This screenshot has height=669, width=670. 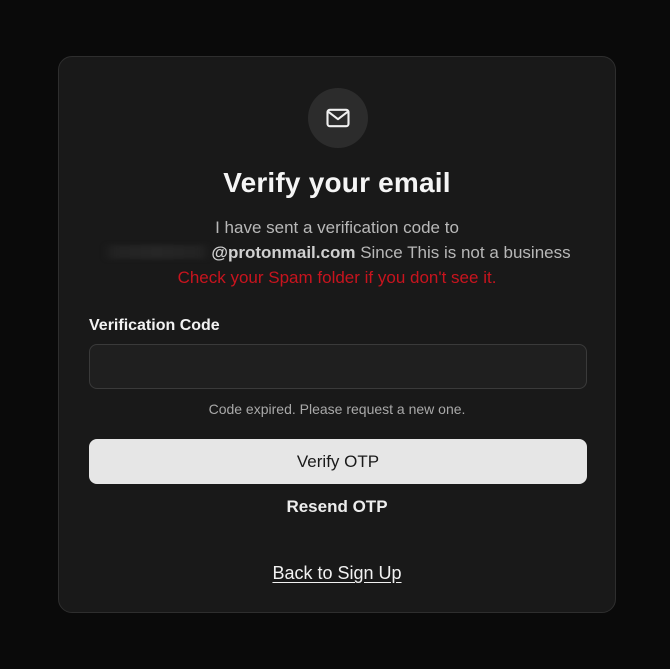 What do you see at coordinates (337, 227) in the screenshot?
I see `message-line-1: I have sent a verification code to` at bounding box center [337, 227].